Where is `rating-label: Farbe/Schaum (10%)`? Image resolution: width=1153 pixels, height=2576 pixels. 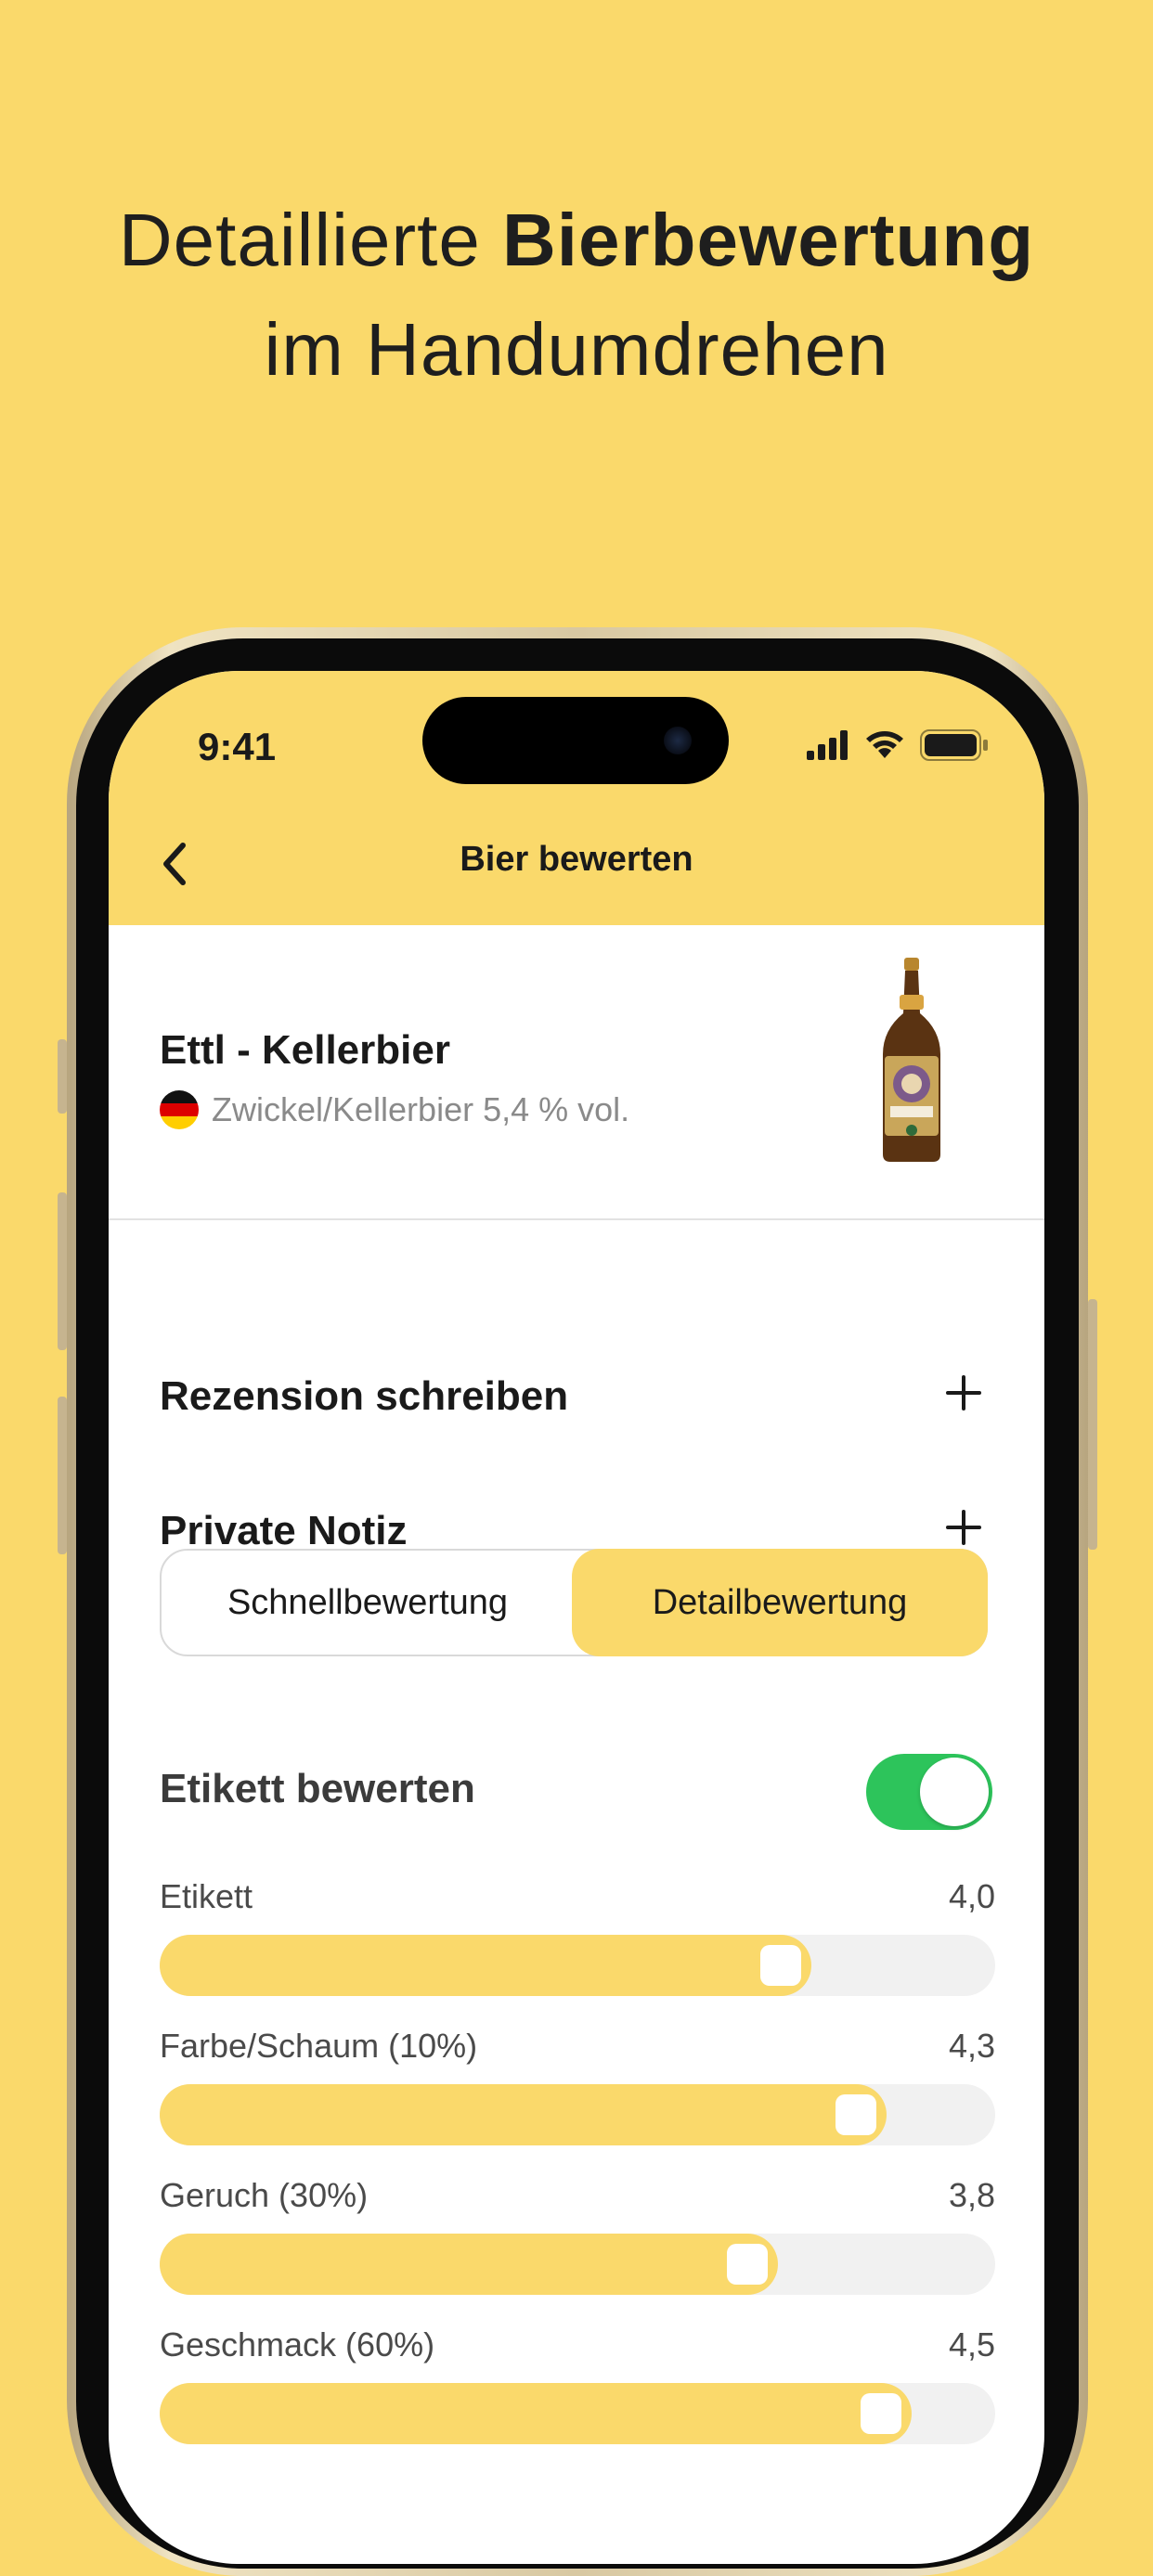
rating-label: Farbe/Schaum (10%) is located at coordinates (319, 2046).